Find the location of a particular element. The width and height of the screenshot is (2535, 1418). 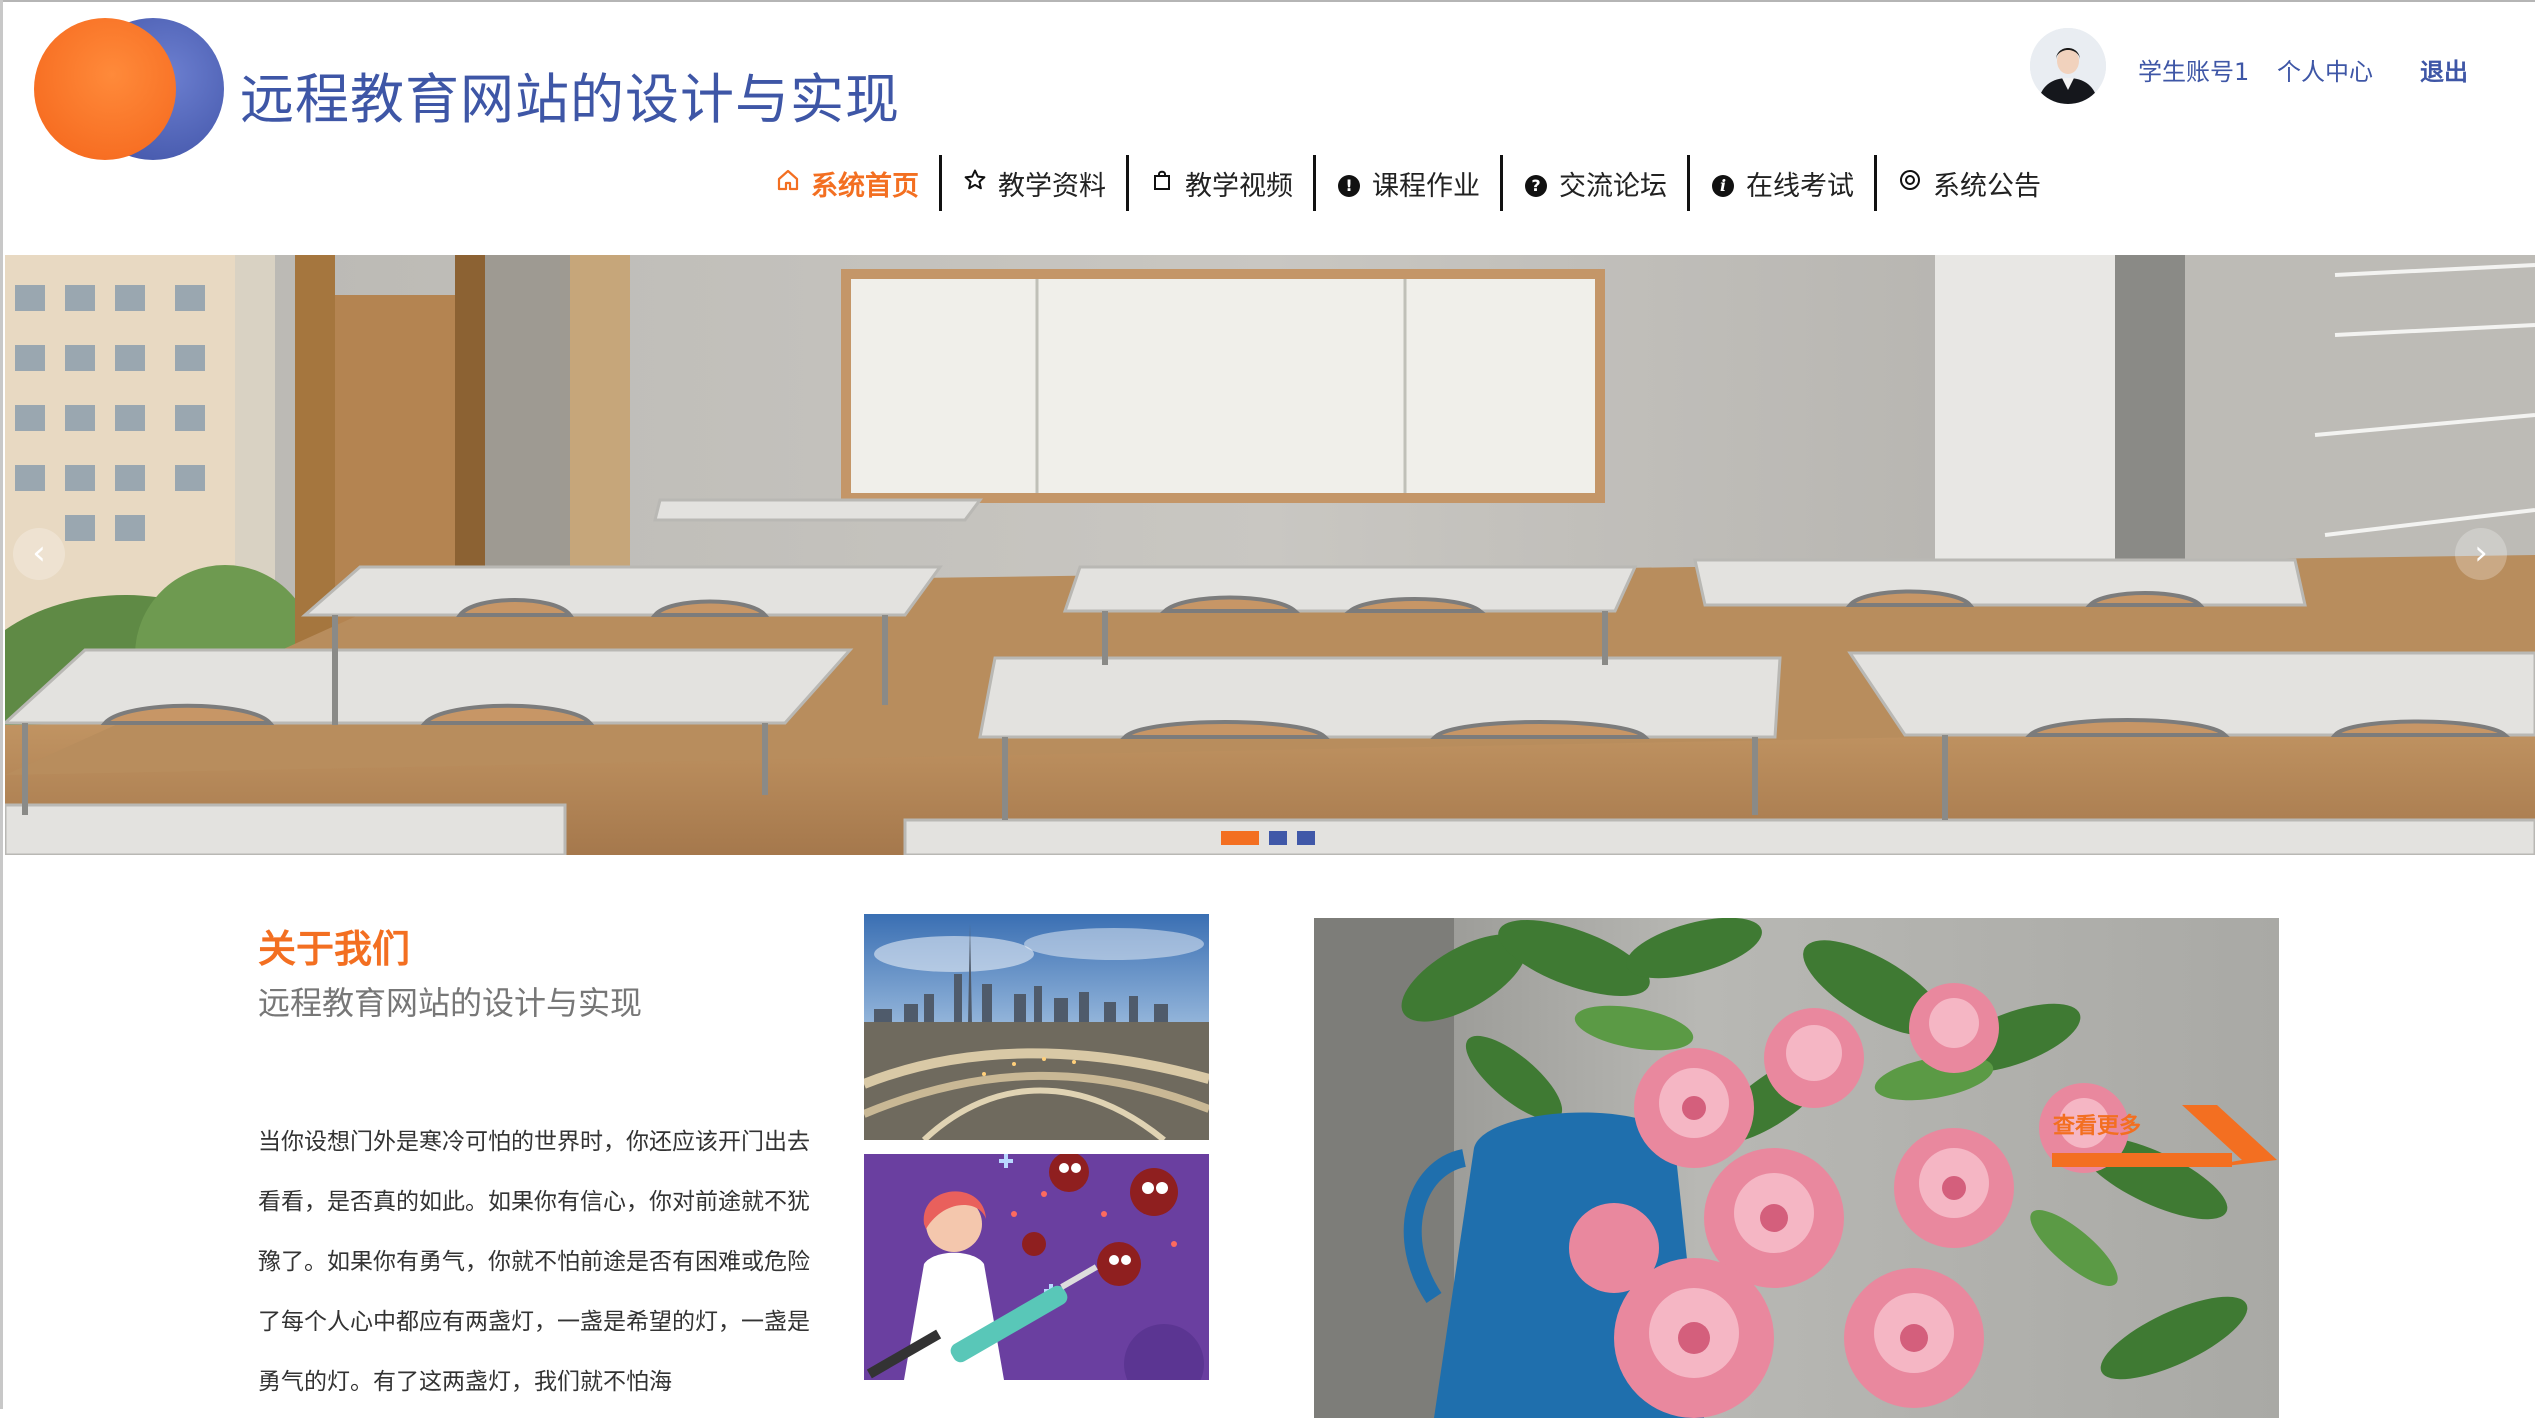

nav-item-homework: ! 课程作业 is located at coordinates (1408, 183).